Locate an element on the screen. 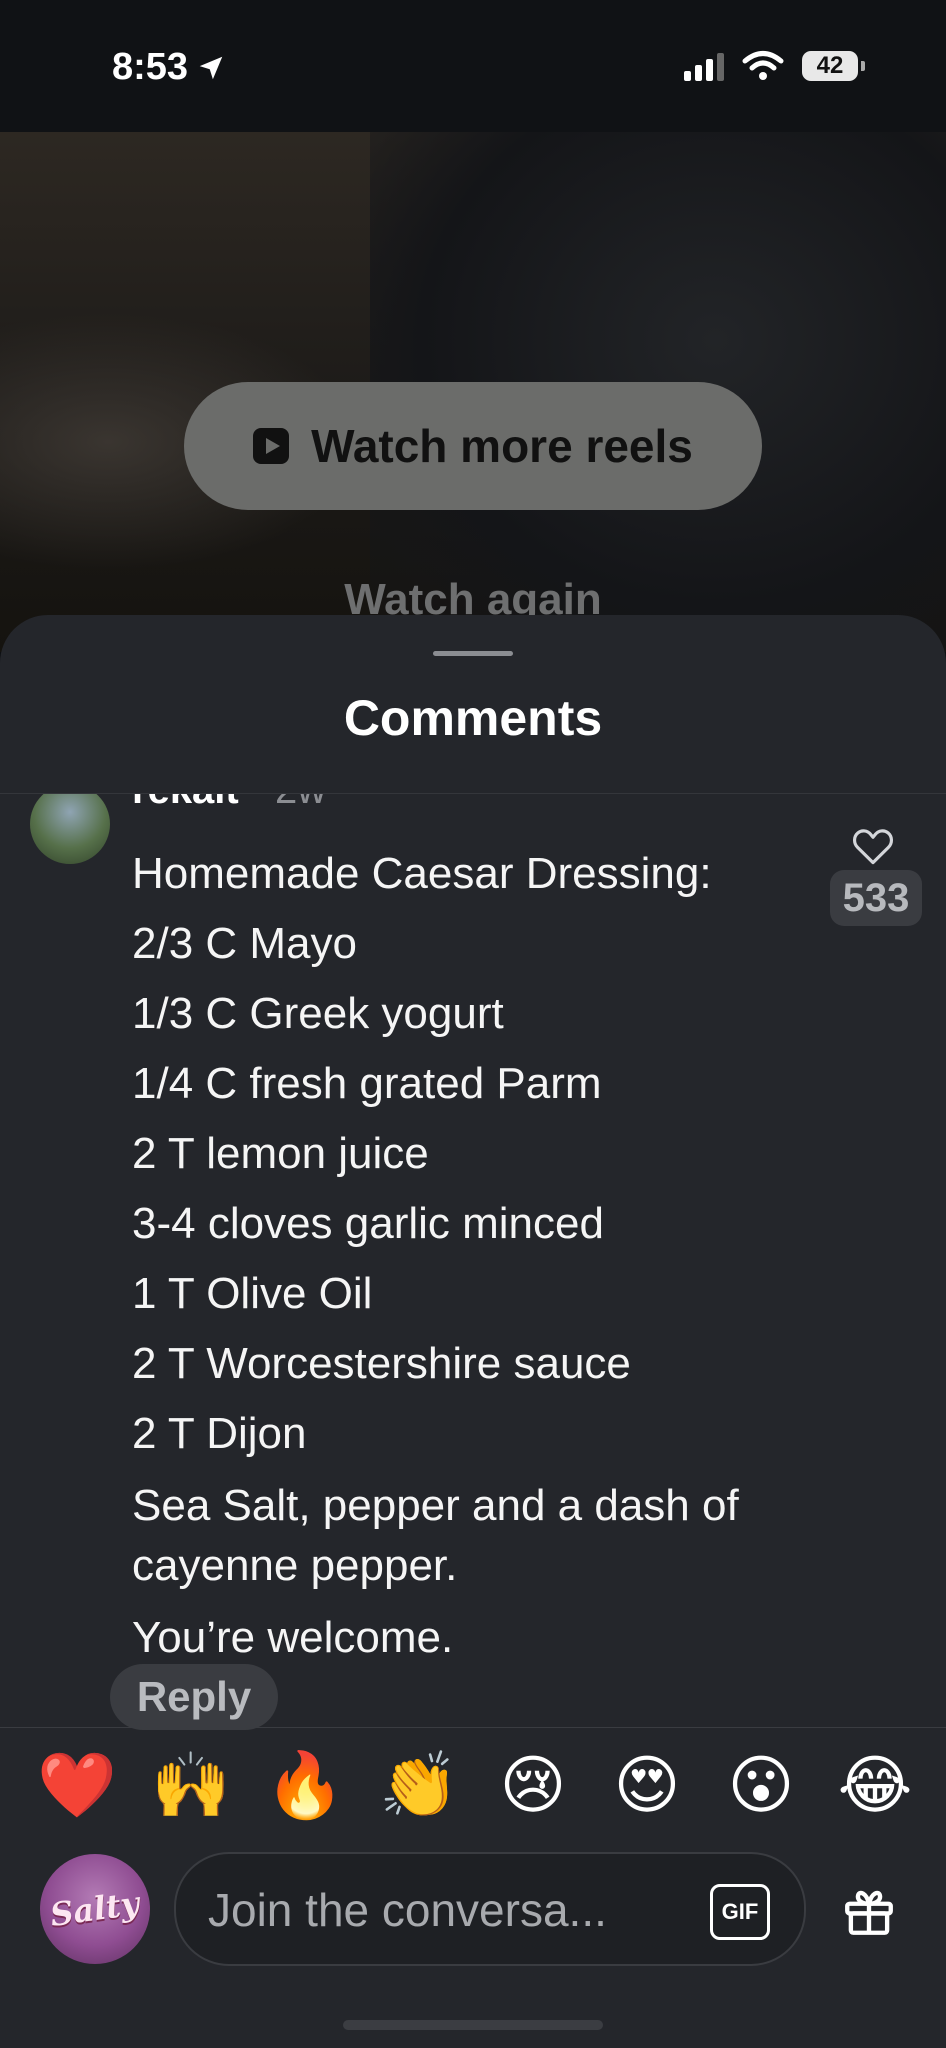 The width and height of the screenshot is (946, 2048). gif-button: GIF is located at coordinates (740, 1912).